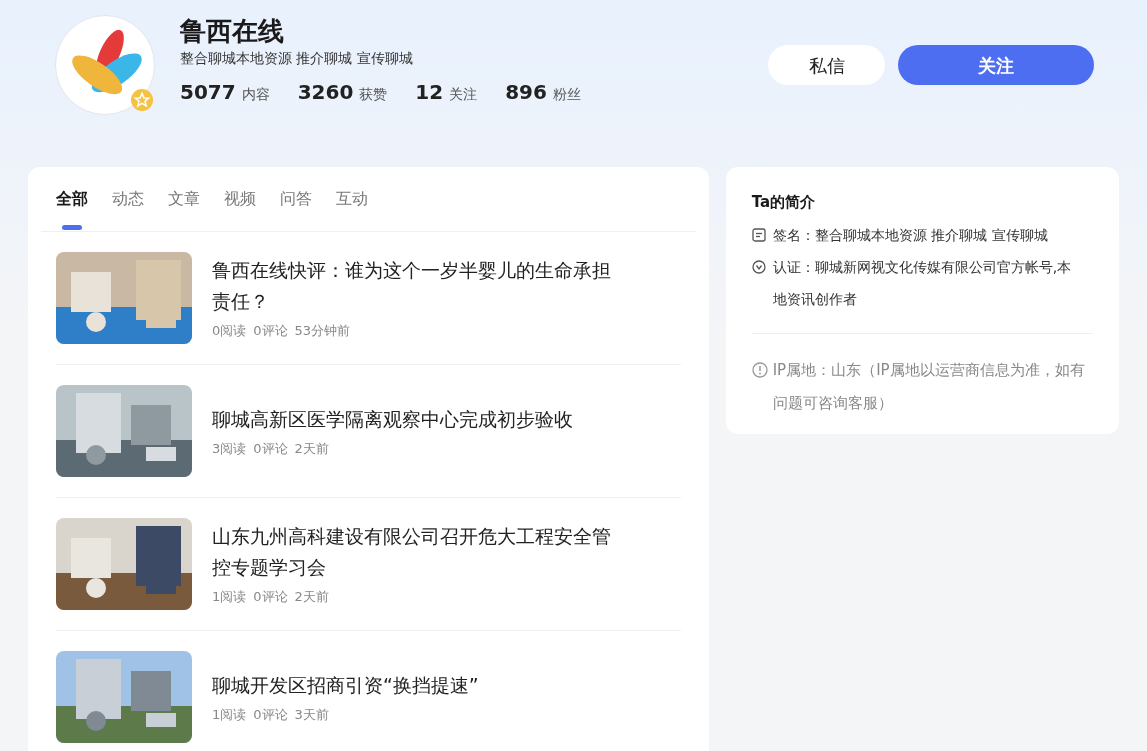 The image size is (1147, 751). Describe the element at coordinates (255, 94) in the screenshot. I see `stat-label: 内容` at that location.